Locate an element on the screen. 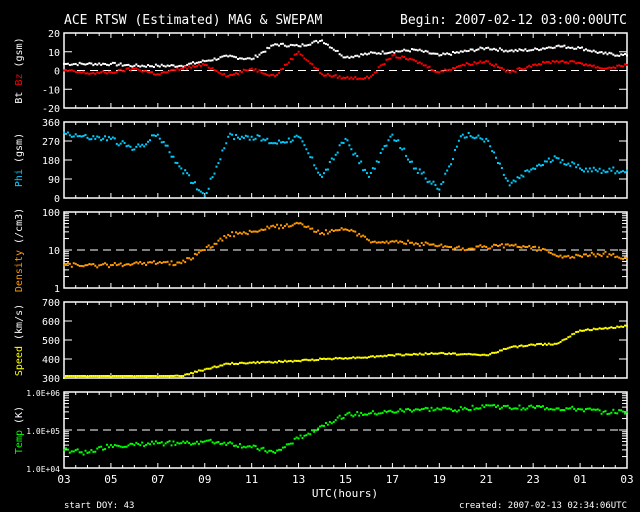  y-tick-label: 600 is located at coordinates (51, 322).